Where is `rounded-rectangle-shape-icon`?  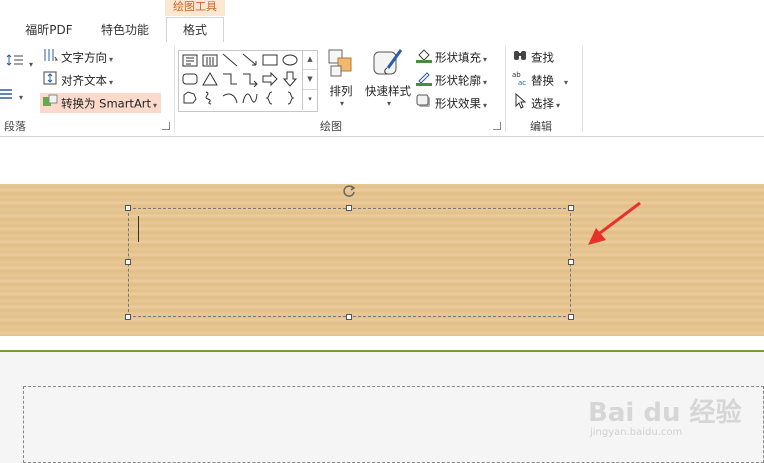 rounded-rectangle-shape-icon is located at coordinates (190, 80).